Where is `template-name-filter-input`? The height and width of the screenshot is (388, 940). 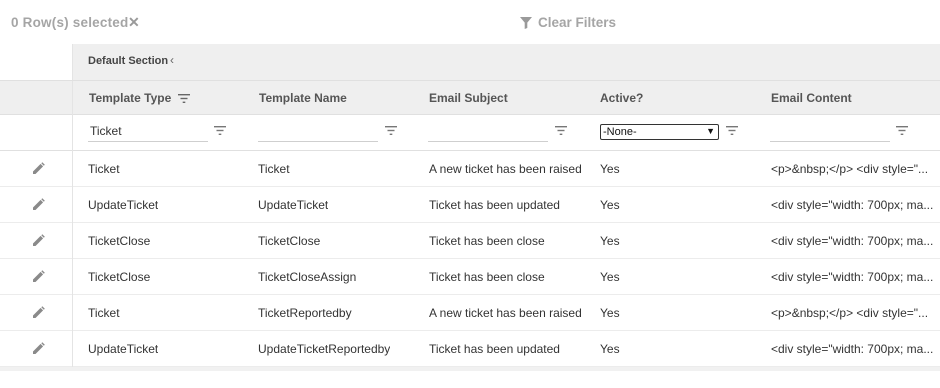 template-name-filter-input is located at coordinates (318, 131).